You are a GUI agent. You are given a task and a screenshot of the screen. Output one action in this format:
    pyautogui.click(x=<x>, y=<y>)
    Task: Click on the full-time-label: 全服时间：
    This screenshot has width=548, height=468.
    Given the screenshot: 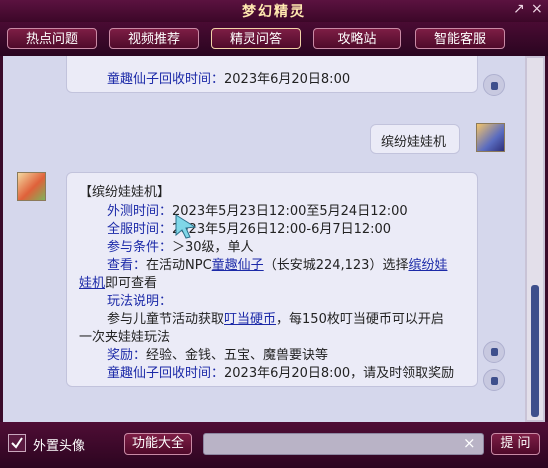 What is the action you would take?
    pyautogui.click(x=140, y=229)
    